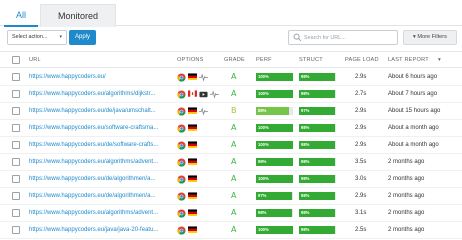 The image size is (462, 240). What do you see at coordinates (361, 230) in the screenshot?
I see `row-page-load: 2.5s` at bounding box center [361, 230].